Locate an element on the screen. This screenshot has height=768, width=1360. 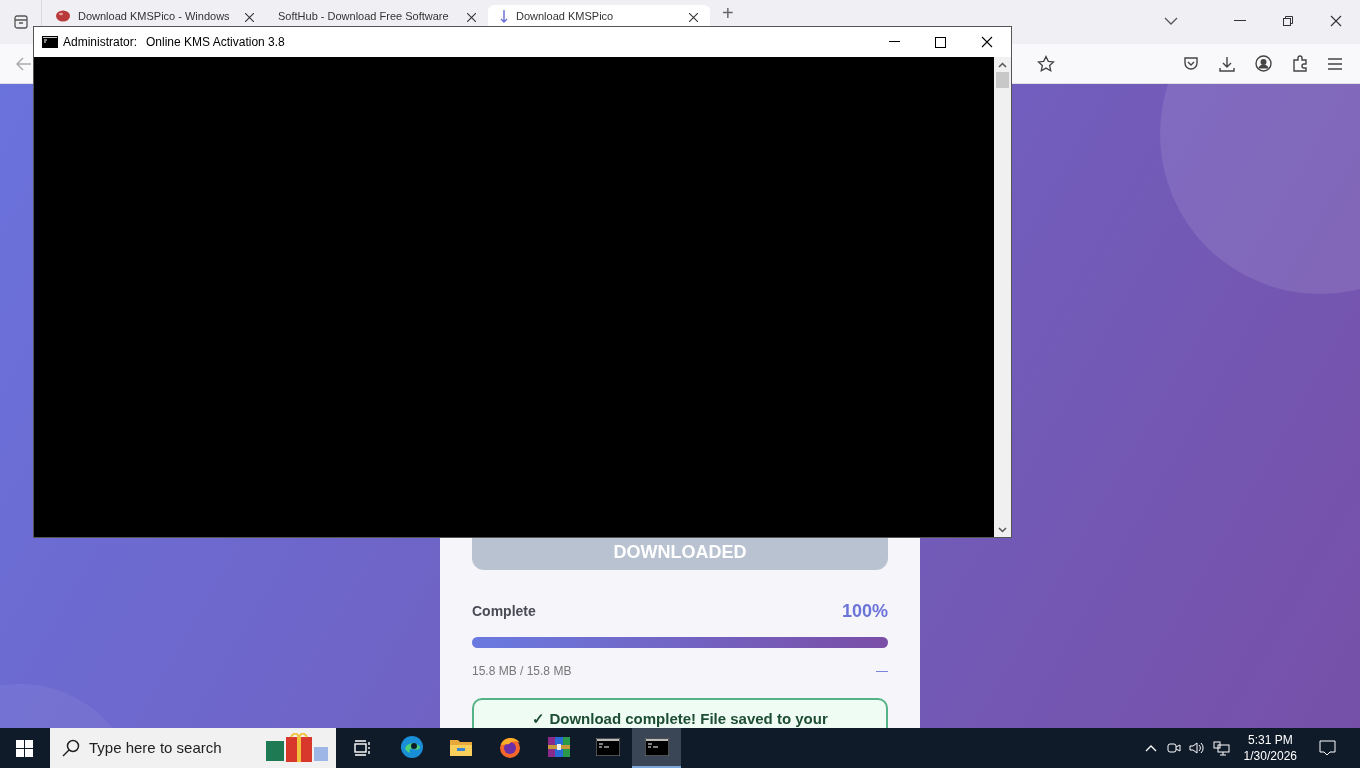
camera-icon is located at coordinates (1173, 748).